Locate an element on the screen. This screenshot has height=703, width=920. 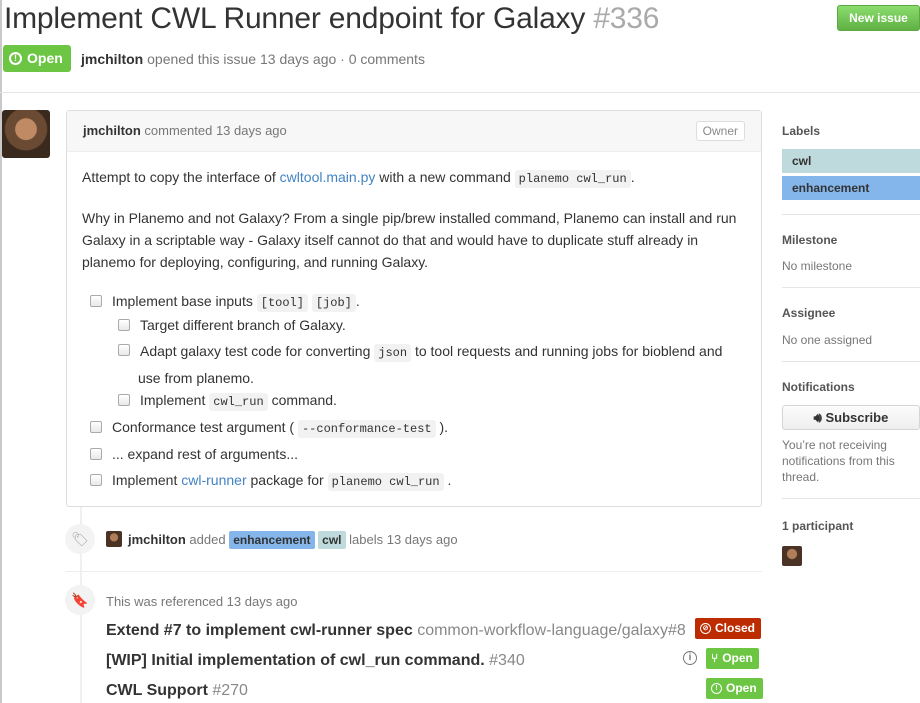
reference-item: CWL Support #270 is located at coordinates (177, 691).